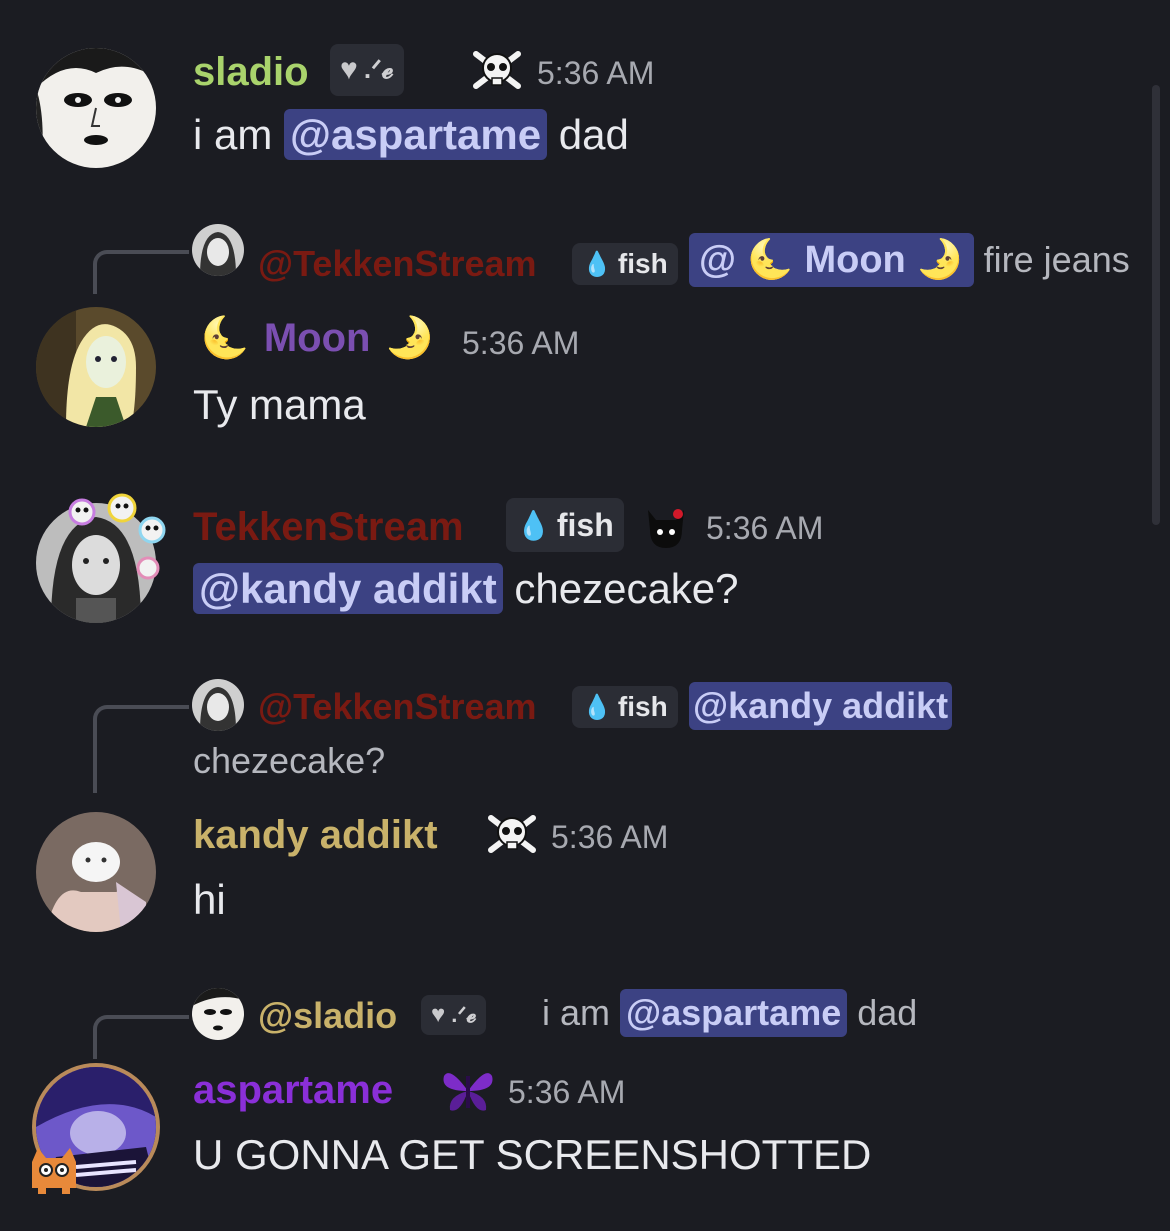 This screenshot has width=1170, height=1231. Describe the element at coordinates (588, 134) in the screenshot. I see `message-text: dad` at that location.